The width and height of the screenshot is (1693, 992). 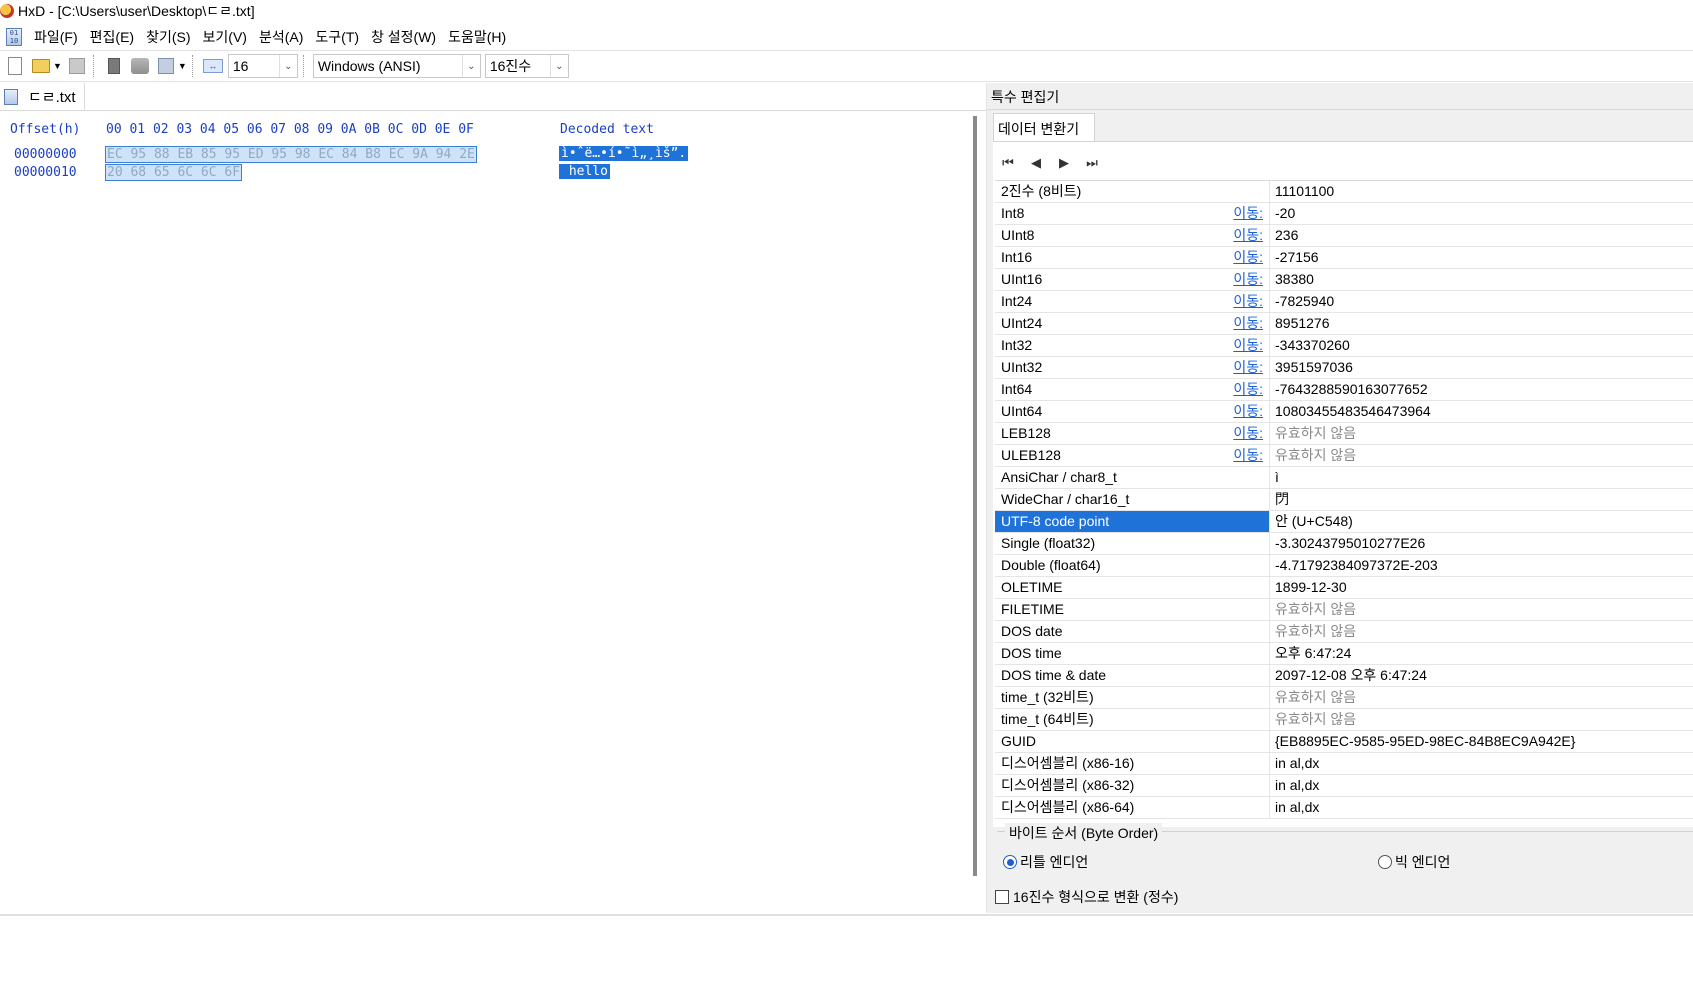 What do you see at coordinates (42, 96) in the screenshot?
I see `document-tab: ㄷㄹ.txt` at bounding box center [42, 96].